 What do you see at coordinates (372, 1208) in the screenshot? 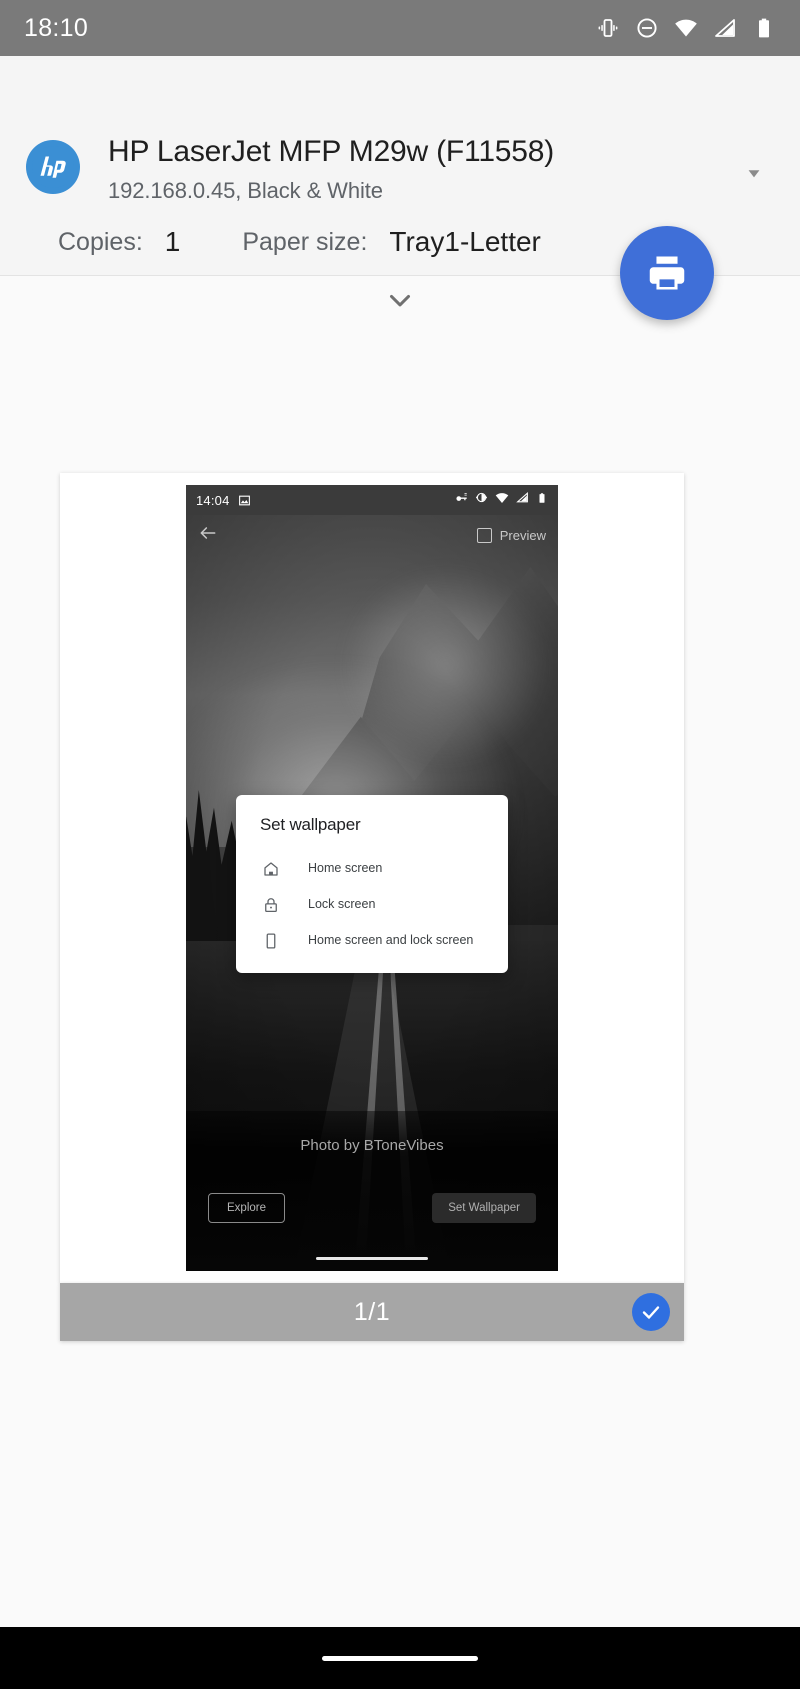
I see `wallpaper-action-row: Explore Set Wallpaper` at bounding box center [372, 1208].